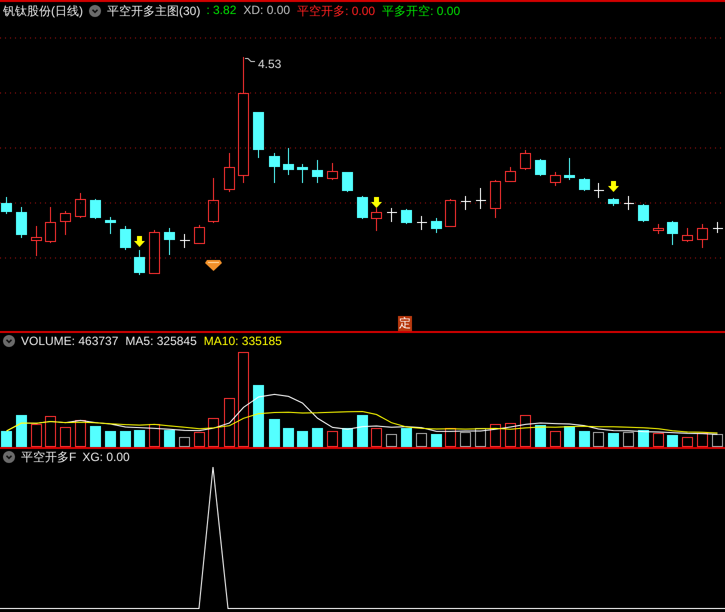 This screenshot has height=612, width=725. I want to click on indicator-value: XD: 0.00, so click(266, 10).